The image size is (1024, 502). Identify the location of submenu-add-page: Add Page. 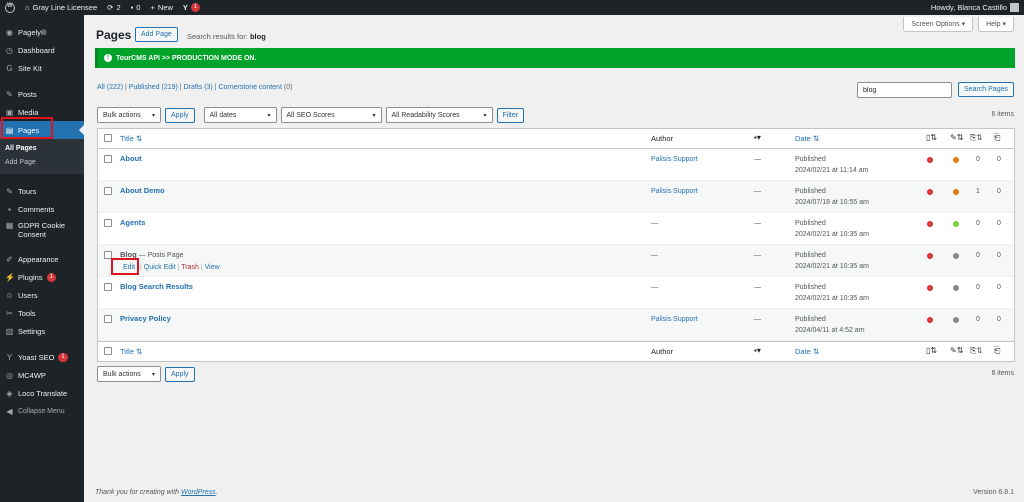
(42, 163).